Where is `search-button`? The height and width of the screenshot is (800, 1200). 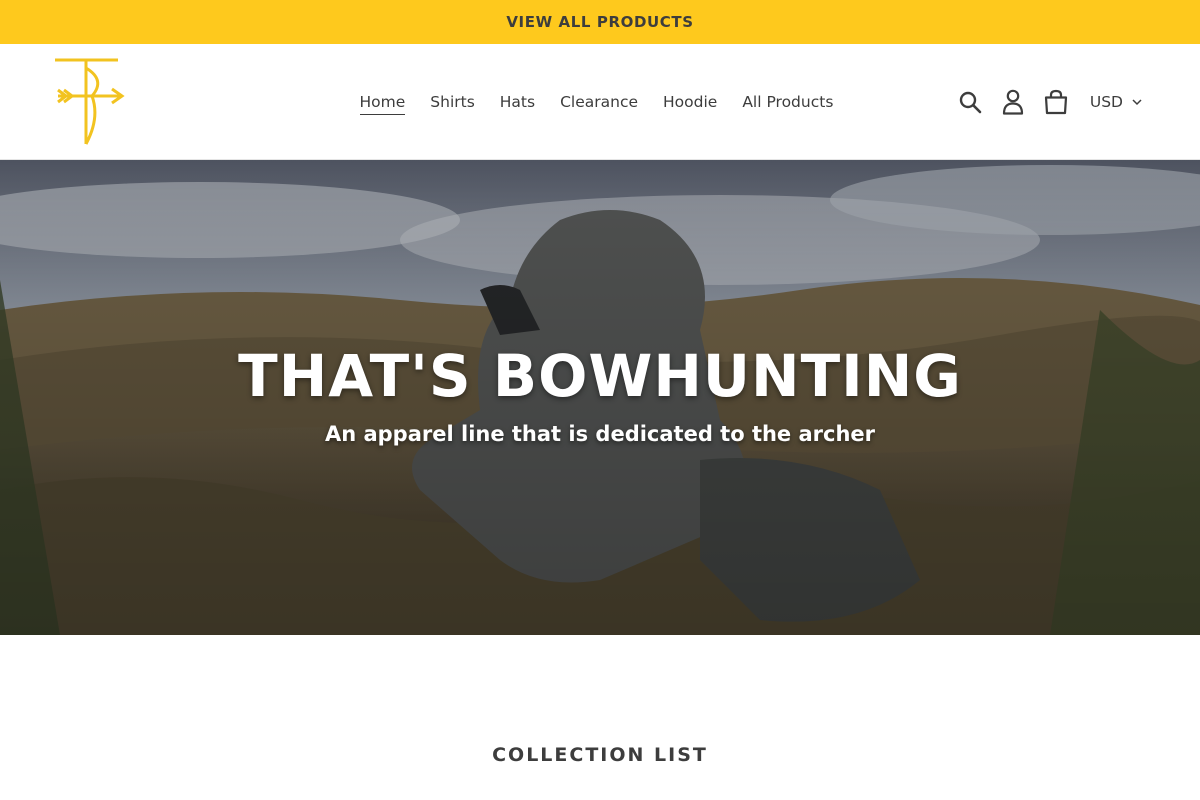 search-button is located at coordinates (970, 102).